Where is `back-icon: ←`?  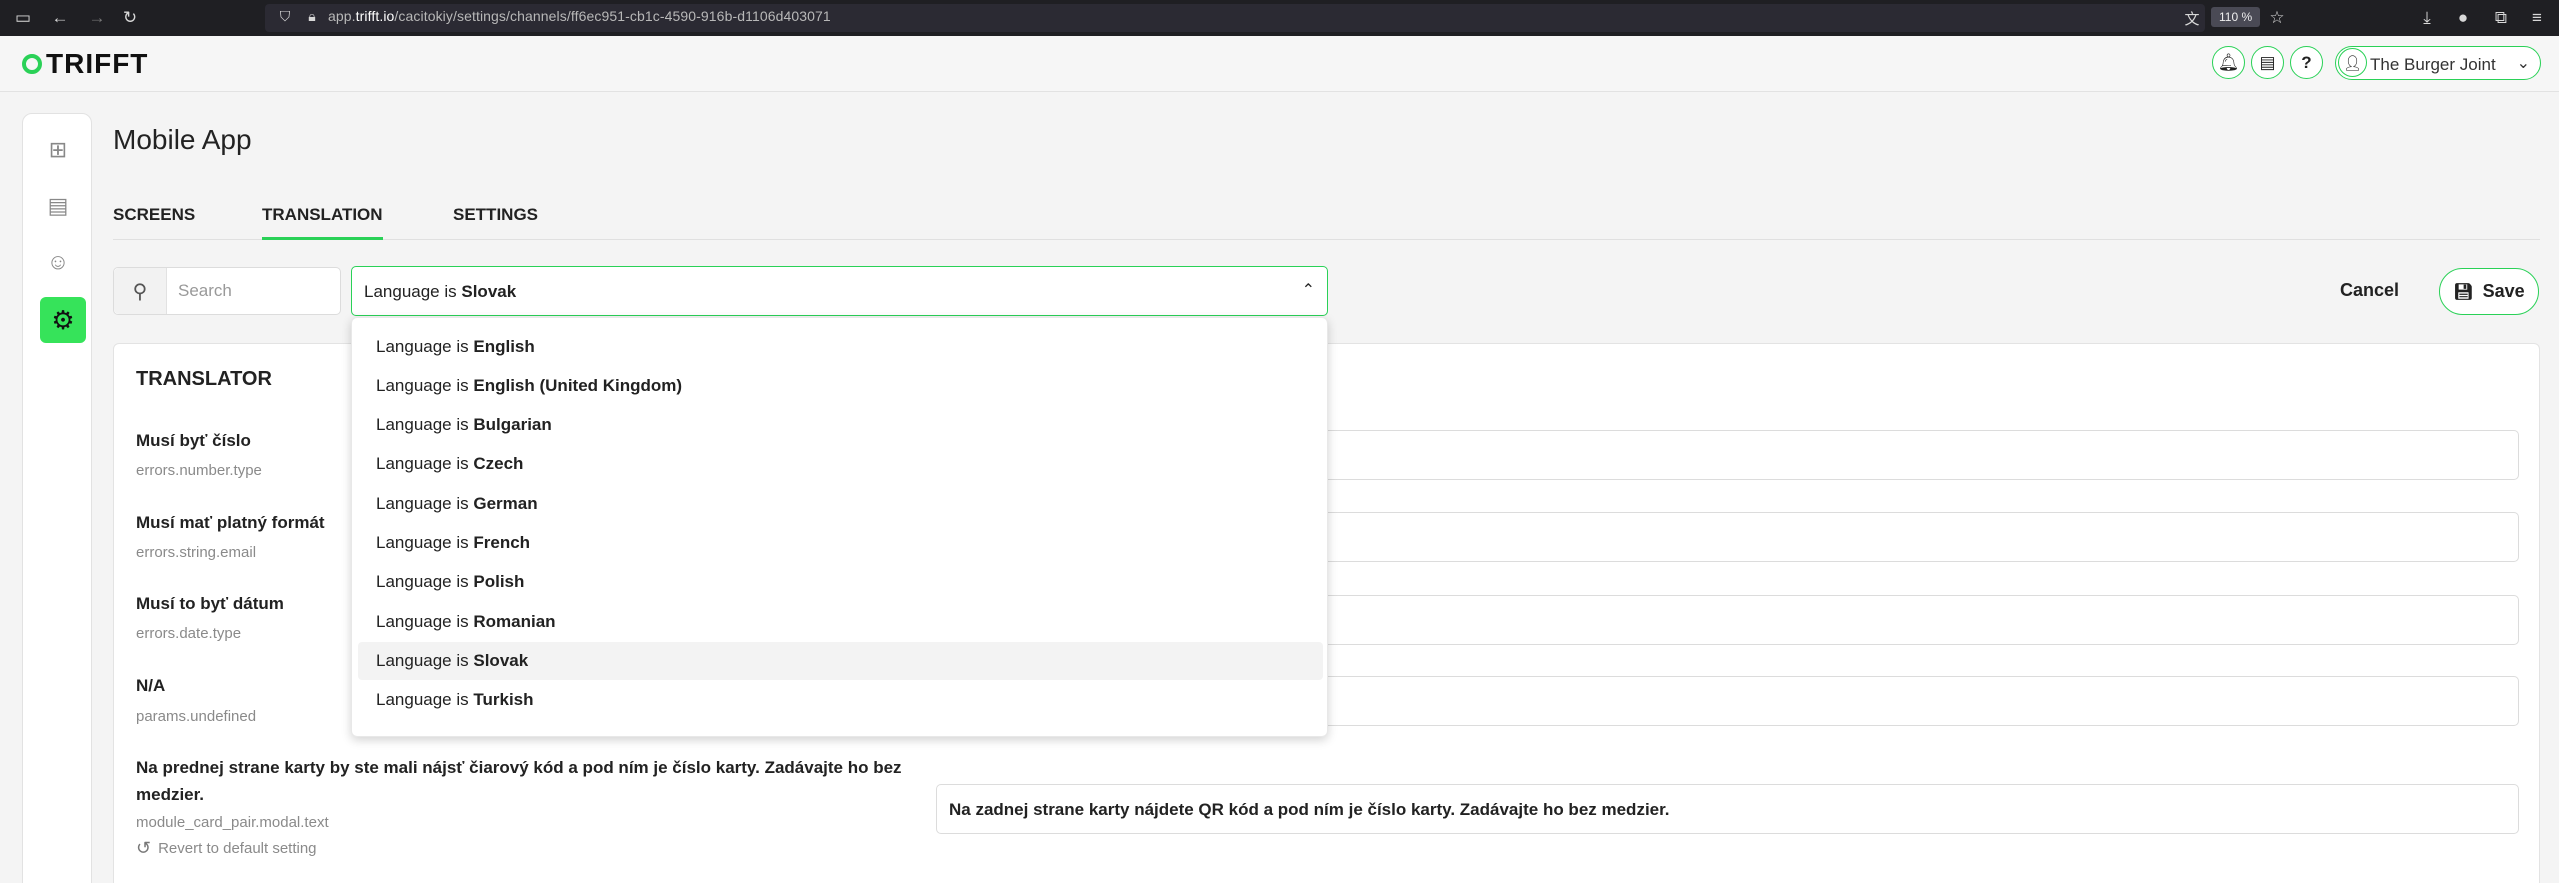 back-icon: ← is located at coordinates (60, 18).